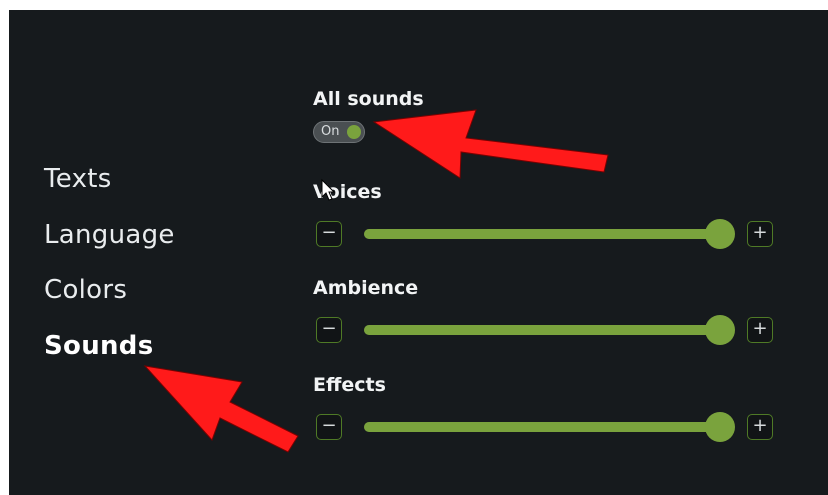 This screenshot has width=828, height=495. What do you see at coordinates (99, 346) in the screenshot?
I see `nav-item-sounds: Sounds` at bounding box center [99, 346].